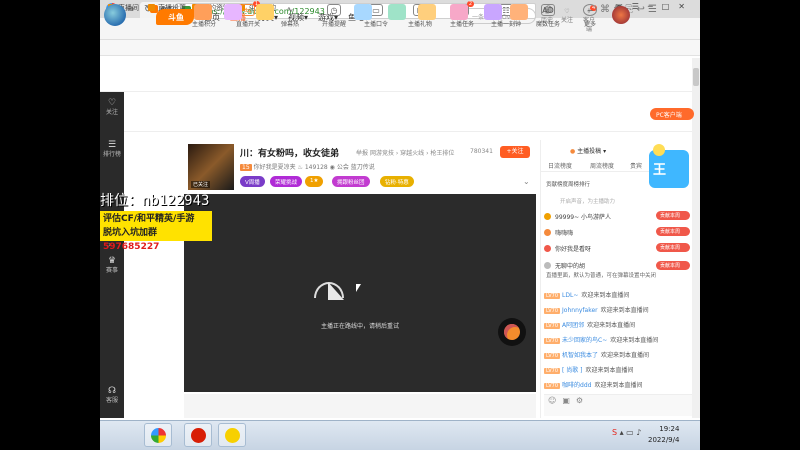 Image resolution: width=800 pixels, height=450 pixels. I want to click on chat-message: LV70 LDL~ 欢迎来到本直播间, so click(586, 294).